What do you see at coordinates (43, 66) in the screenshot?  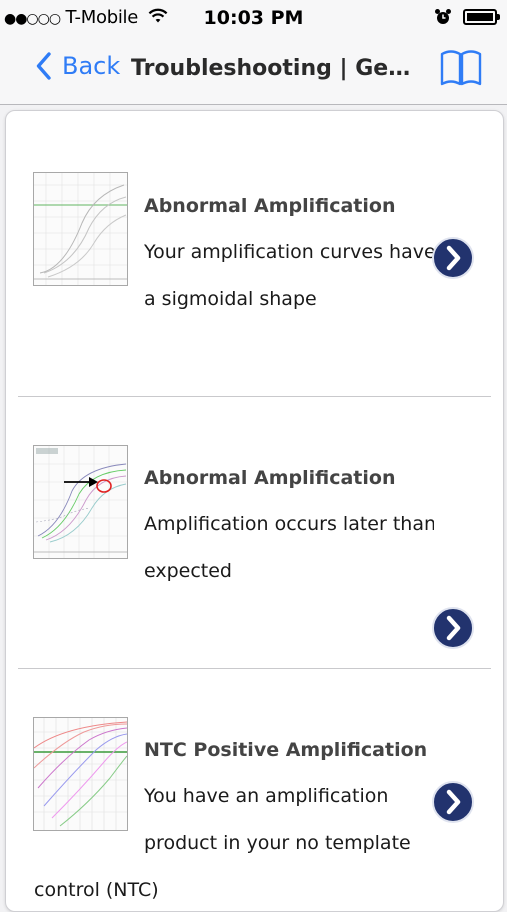 I see `chevron-left-icon` at bounding box center [43, 66].